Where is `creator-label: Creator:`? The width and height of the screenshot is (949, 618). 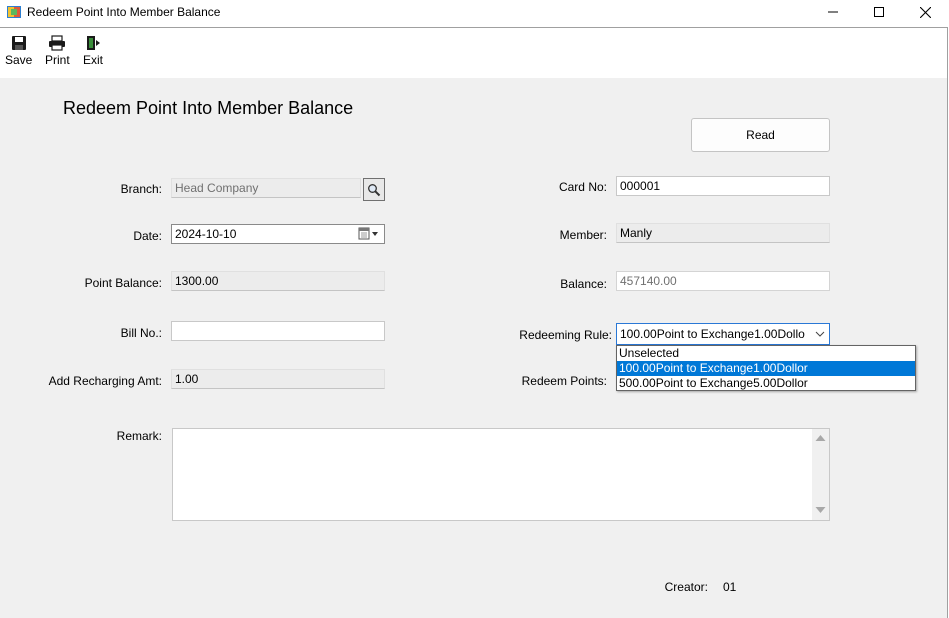 creator-label: Creator: is located at coordinates (686, 587).